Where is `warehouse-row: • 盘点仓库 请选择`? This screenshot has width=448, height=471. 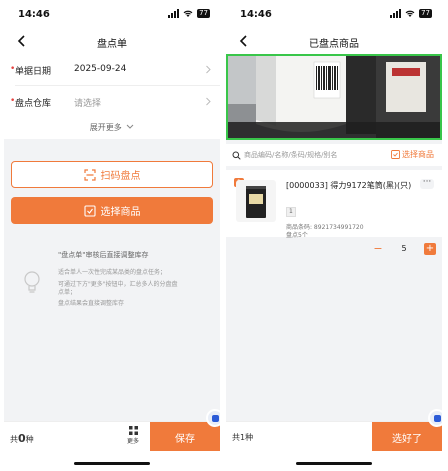
warehouse-row: • 盘点仓库 请选择 is located at coordinates (112, 102).